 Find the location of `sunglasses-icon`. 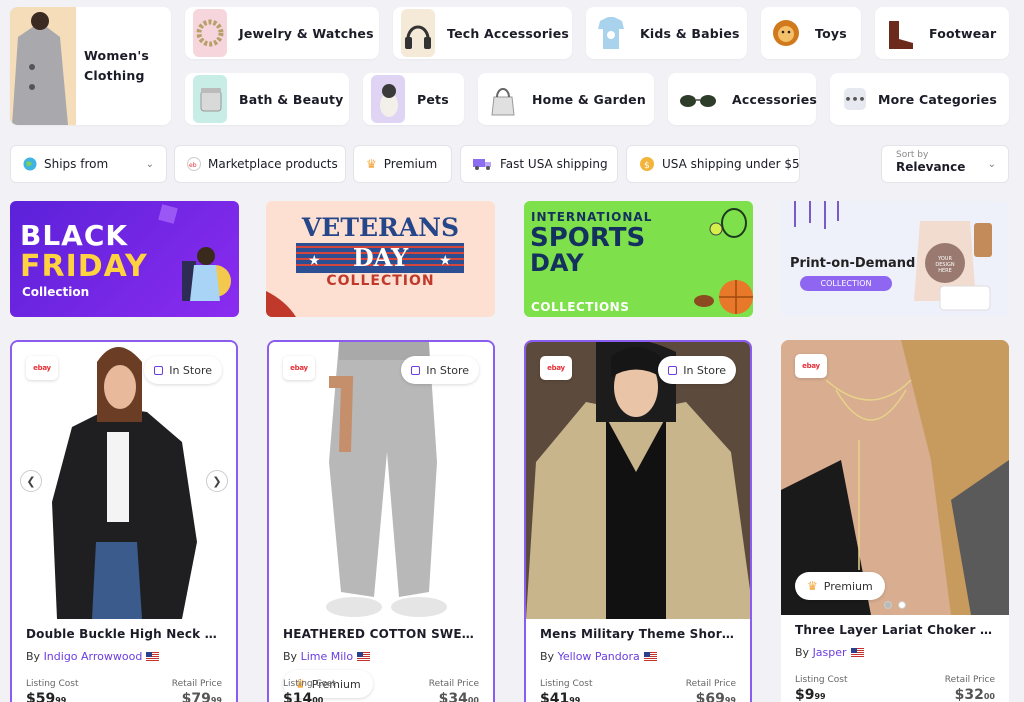

sunglasses-icon is located at coordinates (698, 99).